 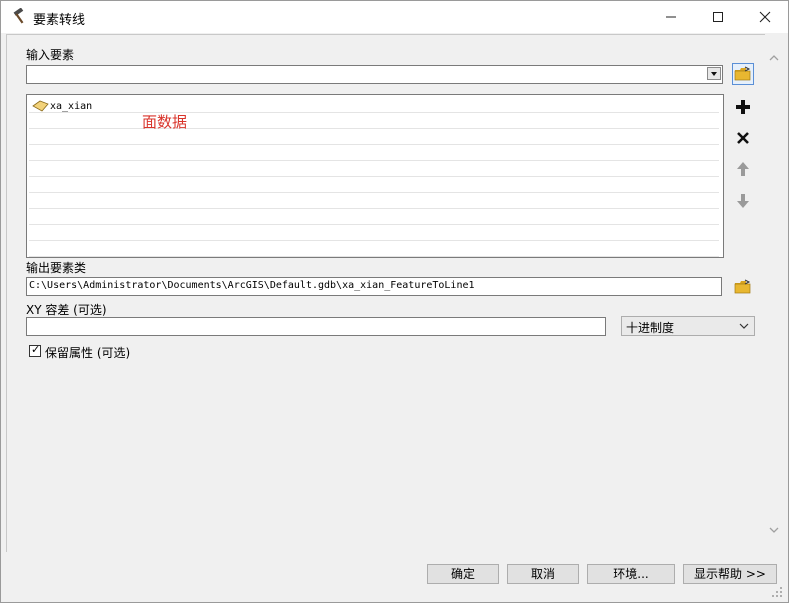 I want to click on close-icon, so click(x=765, y=17).